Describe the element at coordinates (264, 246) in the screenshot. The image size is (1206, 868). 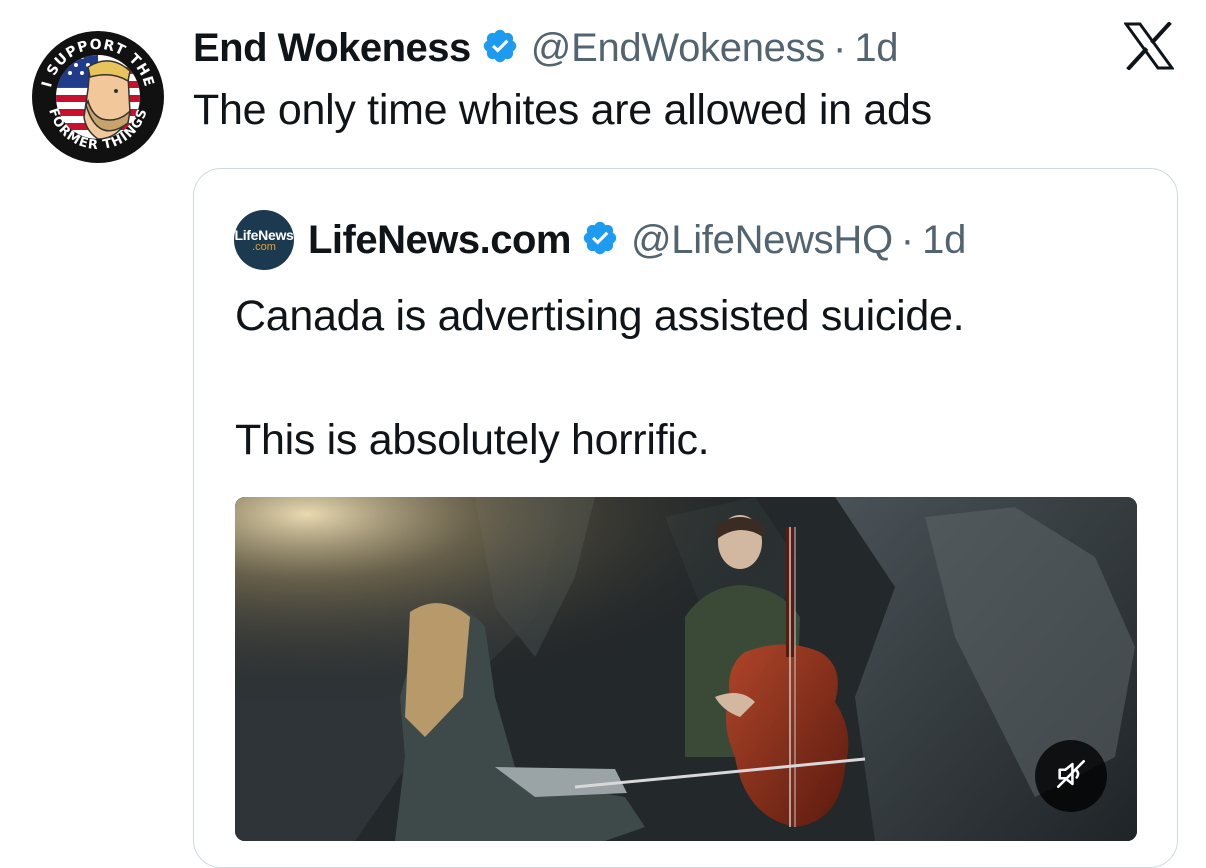
I see `quoted-avatar-subtext: .com` at that location.